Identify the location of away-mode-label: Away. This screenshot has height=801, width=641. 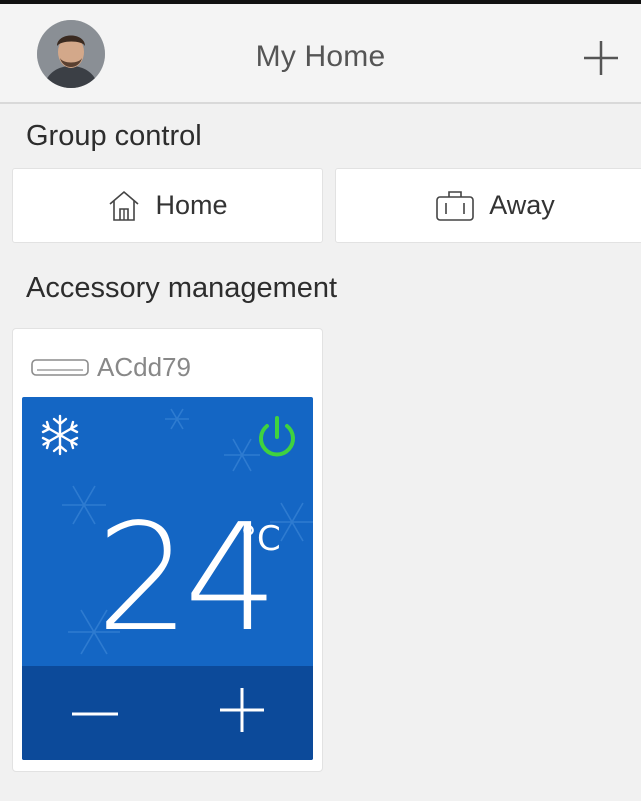
(522, 205).